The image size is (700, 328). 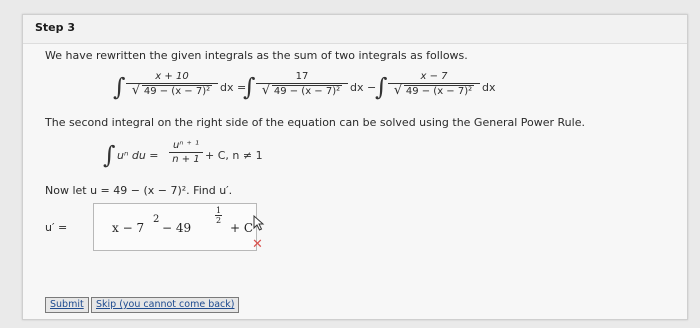 I want to click on answer-exponent-2: 2, so click(x=156, y=219).